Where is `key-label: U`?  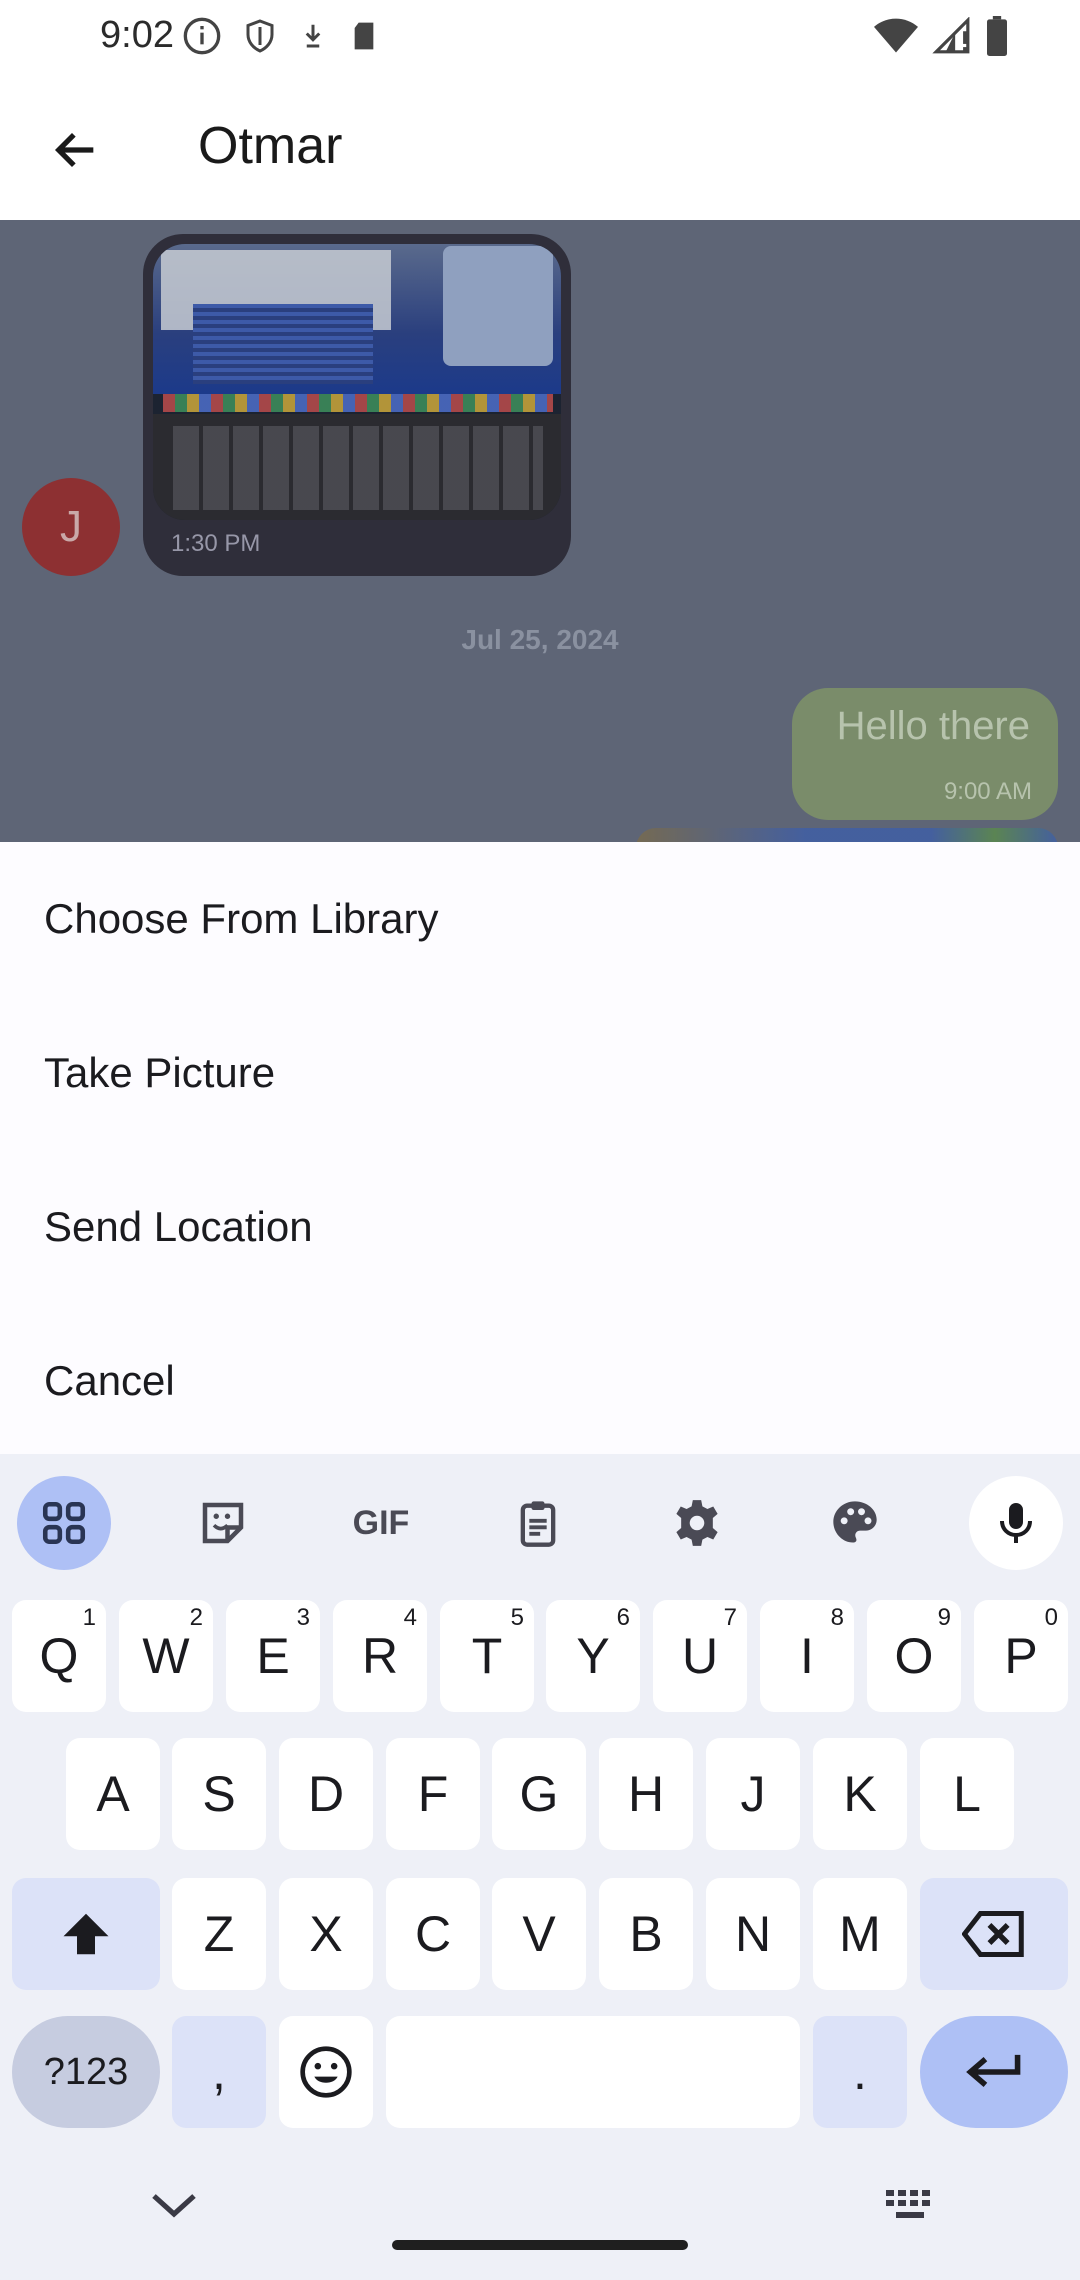
key-label: U is located at coordinates (700, 1656).